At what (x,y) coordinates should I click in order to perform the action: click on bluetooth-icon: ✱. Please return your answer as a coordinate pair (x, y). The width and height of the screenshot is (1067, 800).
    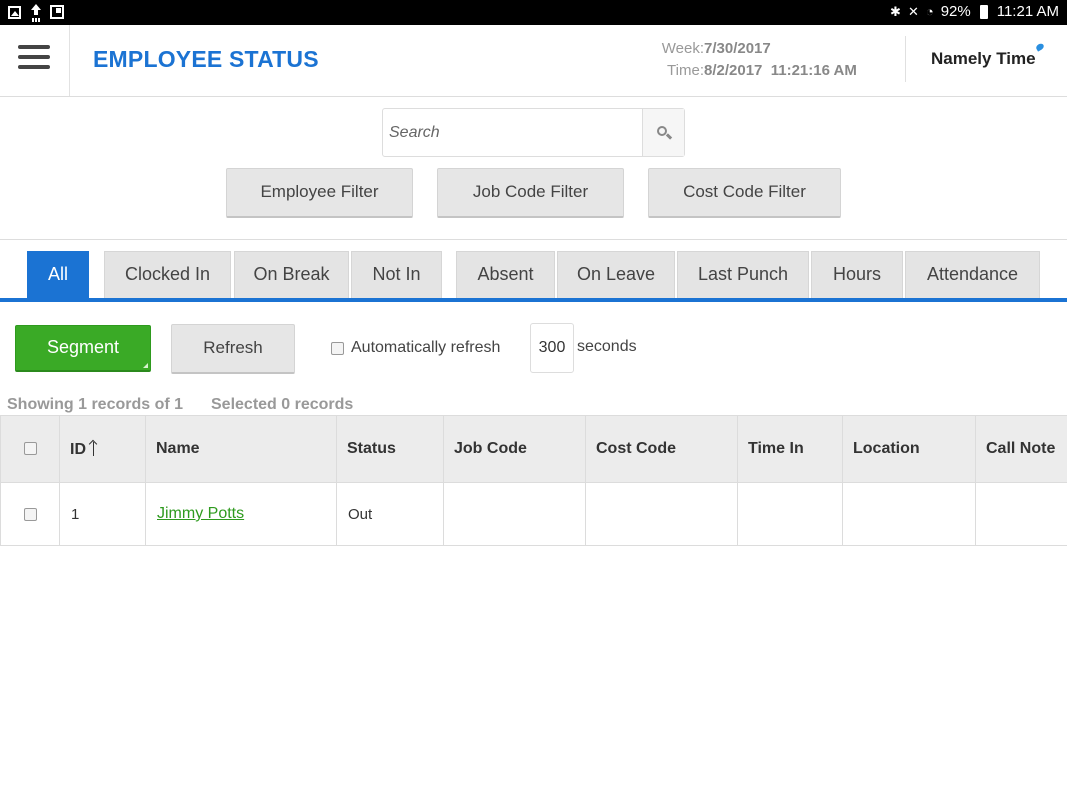
    Looking at the image, I should click on (895, 11).